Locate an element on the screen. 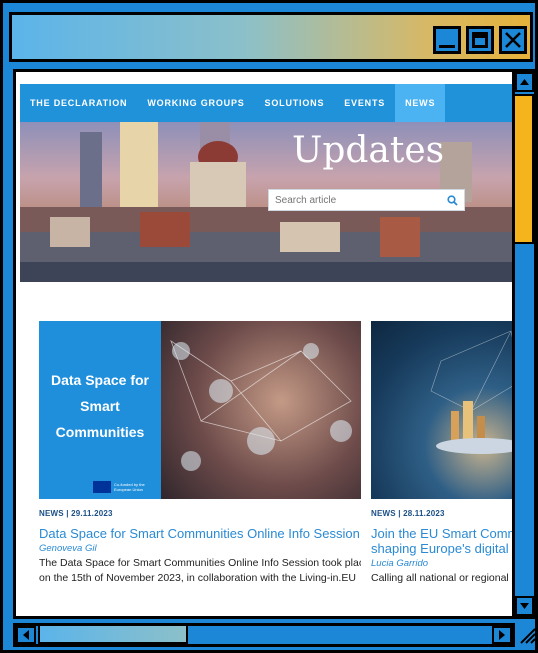  thumbnail-title: Data Space for Smart Communities is located at coordinates (100, 406).